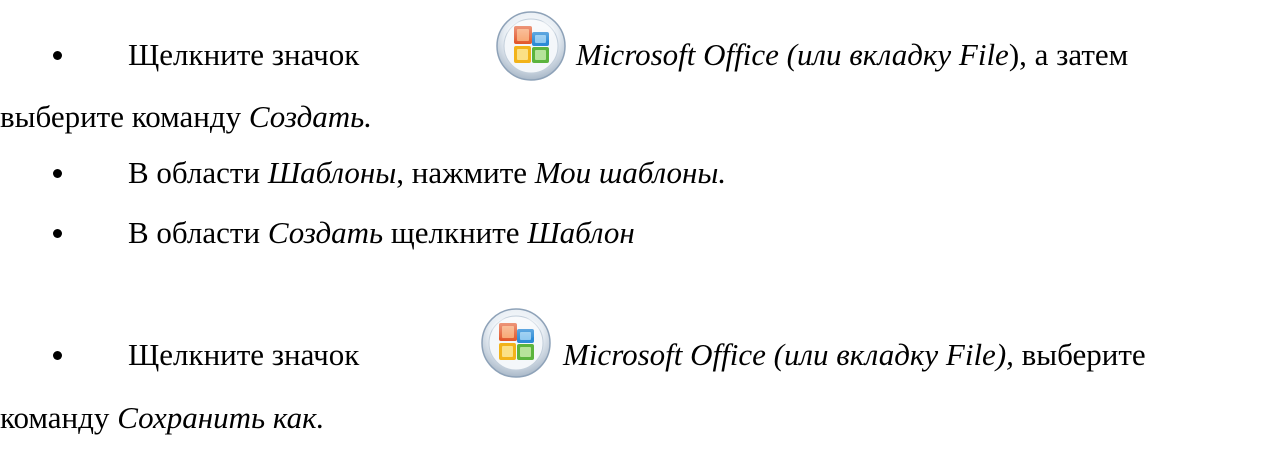 Image resolution: width=1262 pixels, height=468 pixels. What do you see at coordinates (332, 172) in the screenshot?
I see `italic-term: Шаблоны` at bounding box center [332, 172].